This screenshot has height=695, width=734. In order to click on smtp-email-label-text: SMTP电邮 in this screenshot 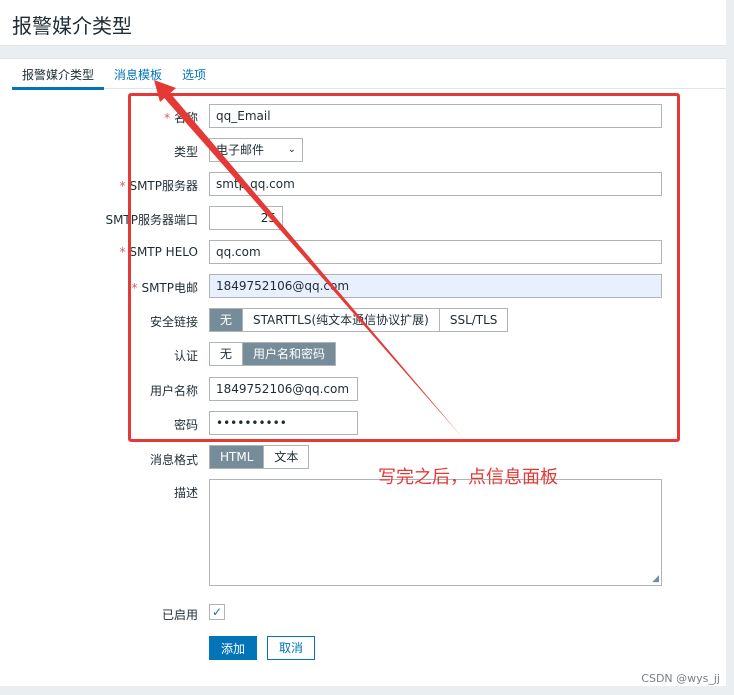, I will do `click(169, 288)`.